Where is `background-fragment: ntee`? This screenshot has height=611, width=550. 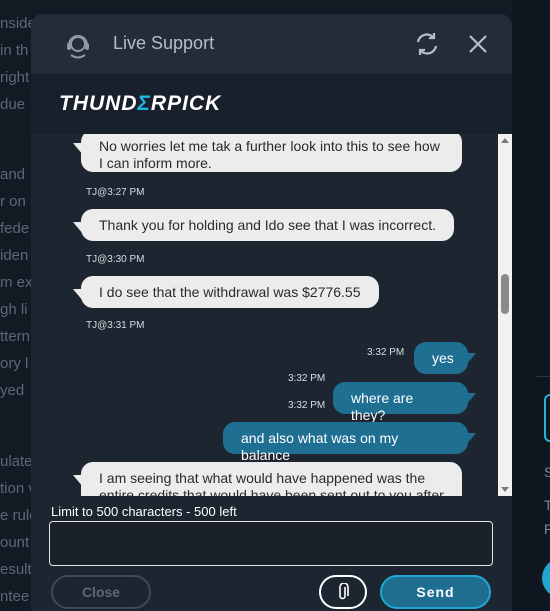 background-fragment: ntee is located at coordinates (15, 596).